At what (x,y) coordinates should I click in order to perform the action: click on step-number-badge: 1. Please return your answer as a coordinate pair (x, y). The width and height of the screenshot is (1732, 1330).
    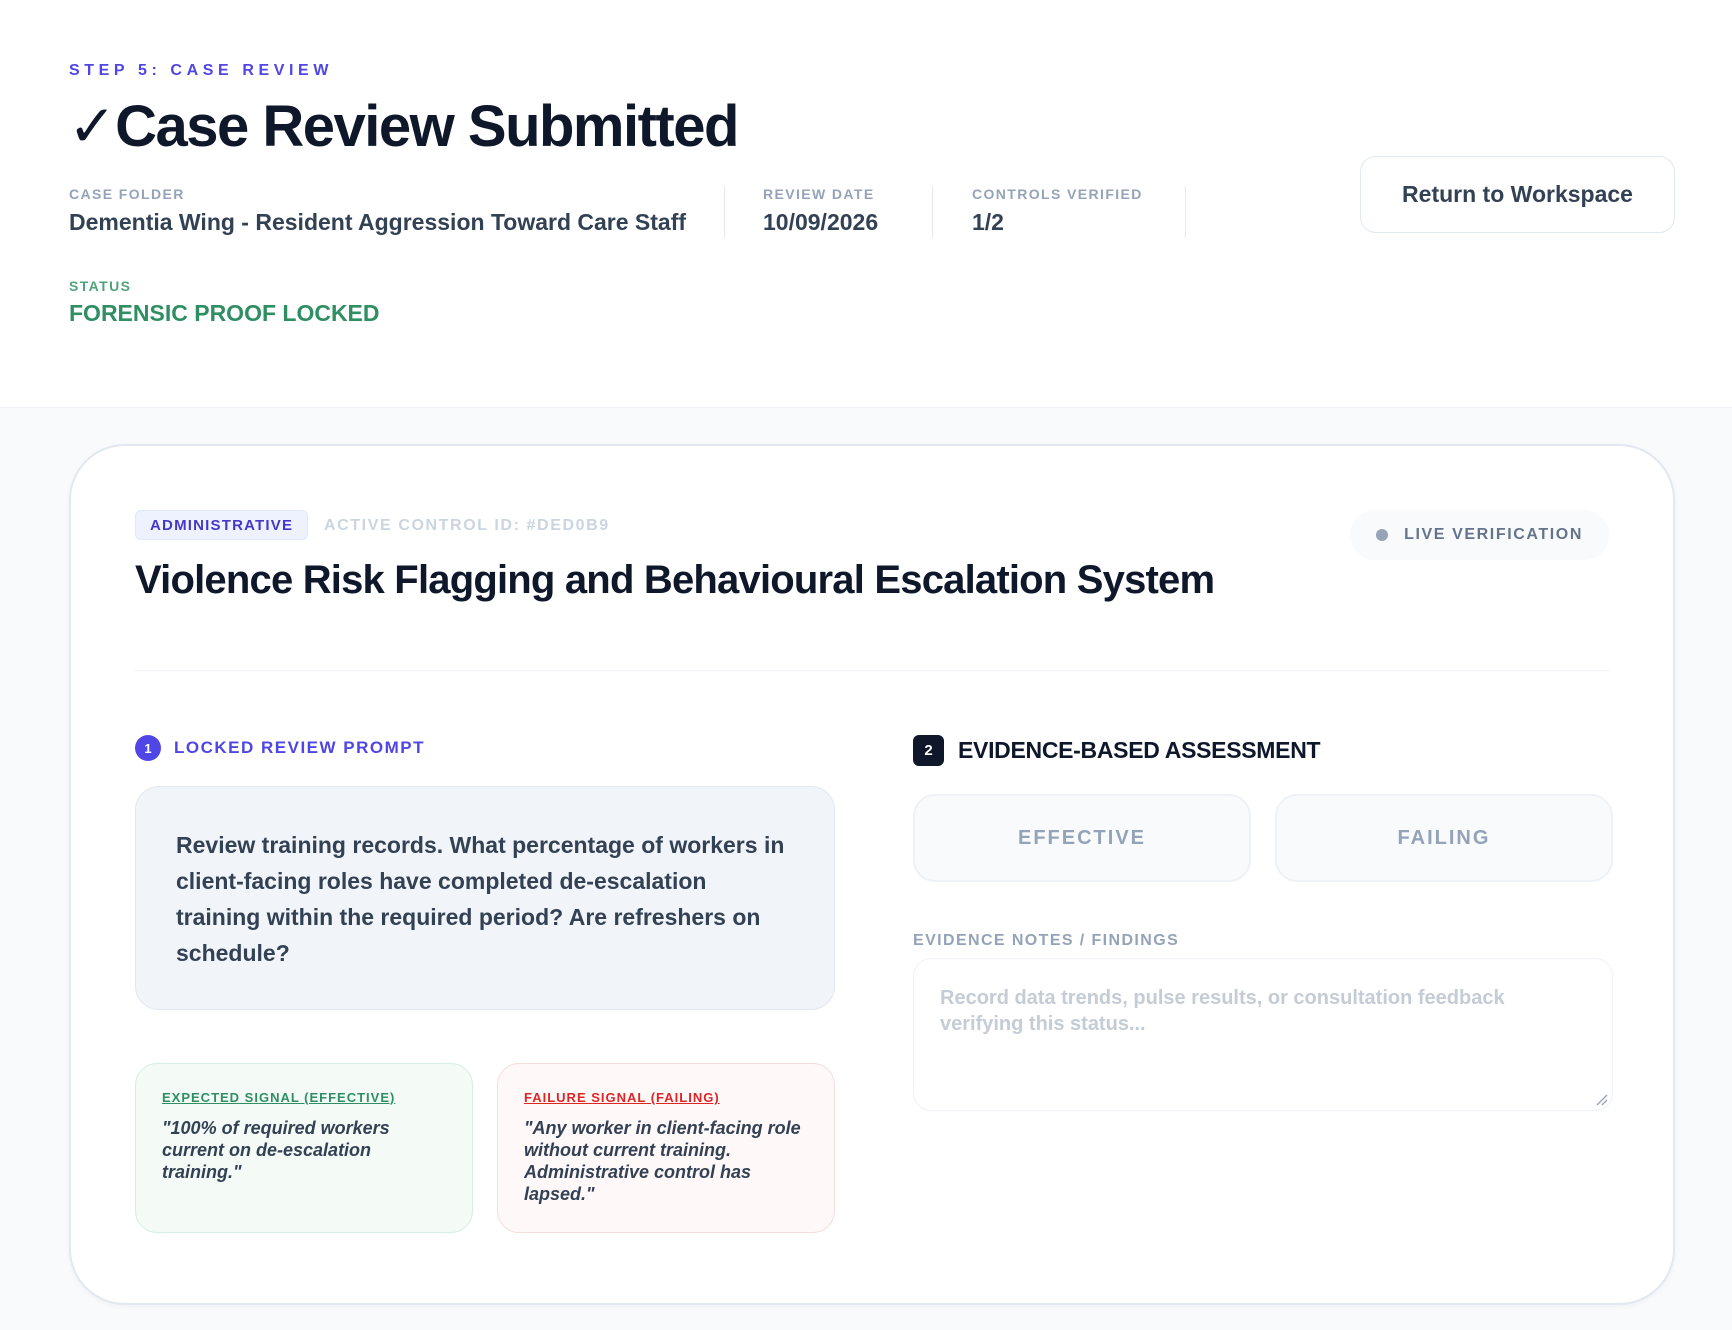
    Looking at the image, I should click on (148, 748).